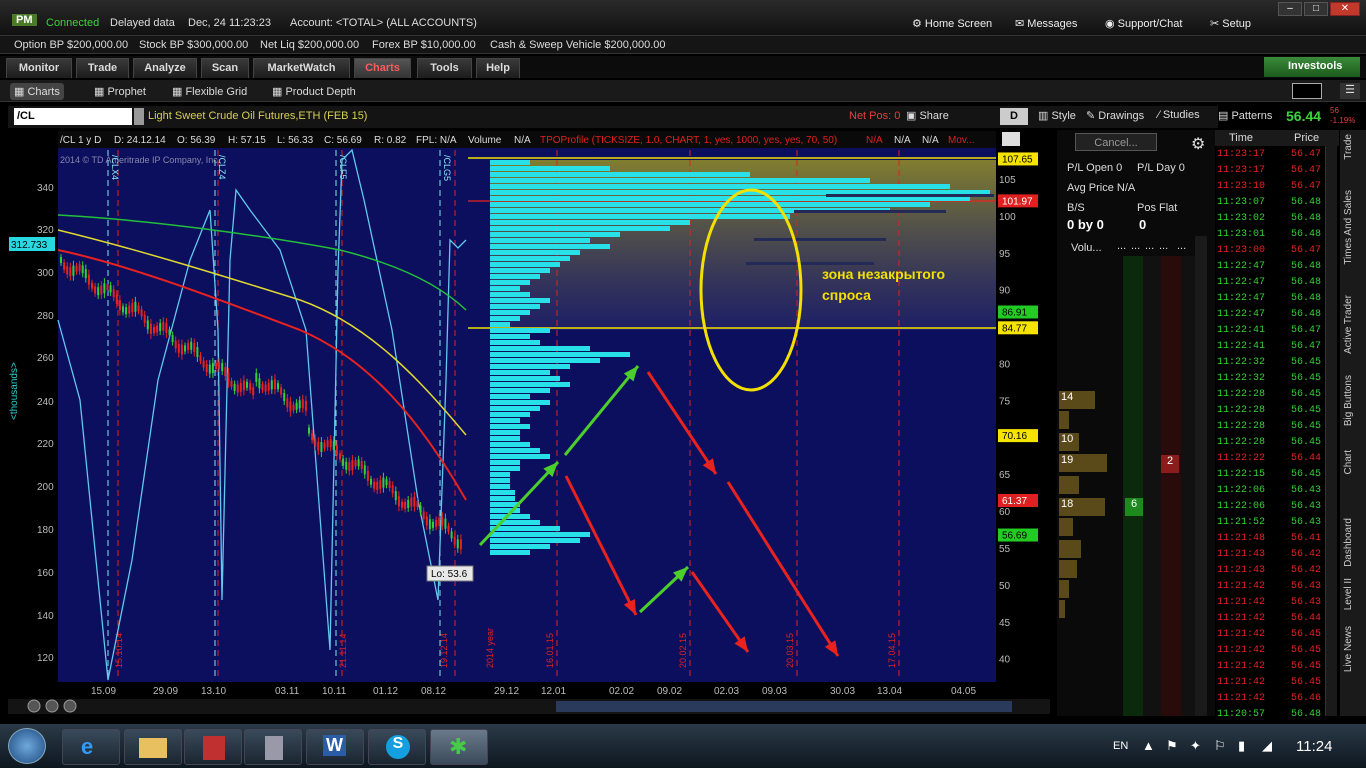 The height and width of the screenshot is (768, 1366). I want to click on expiry-label: 2014 year, so click(490, 648).